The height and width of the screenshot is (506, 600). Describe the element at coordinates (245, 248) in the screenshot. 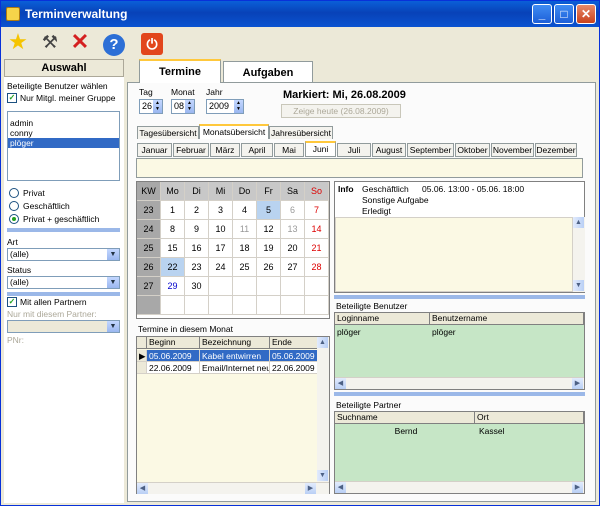

I see `calendar-day: 18` at that location.